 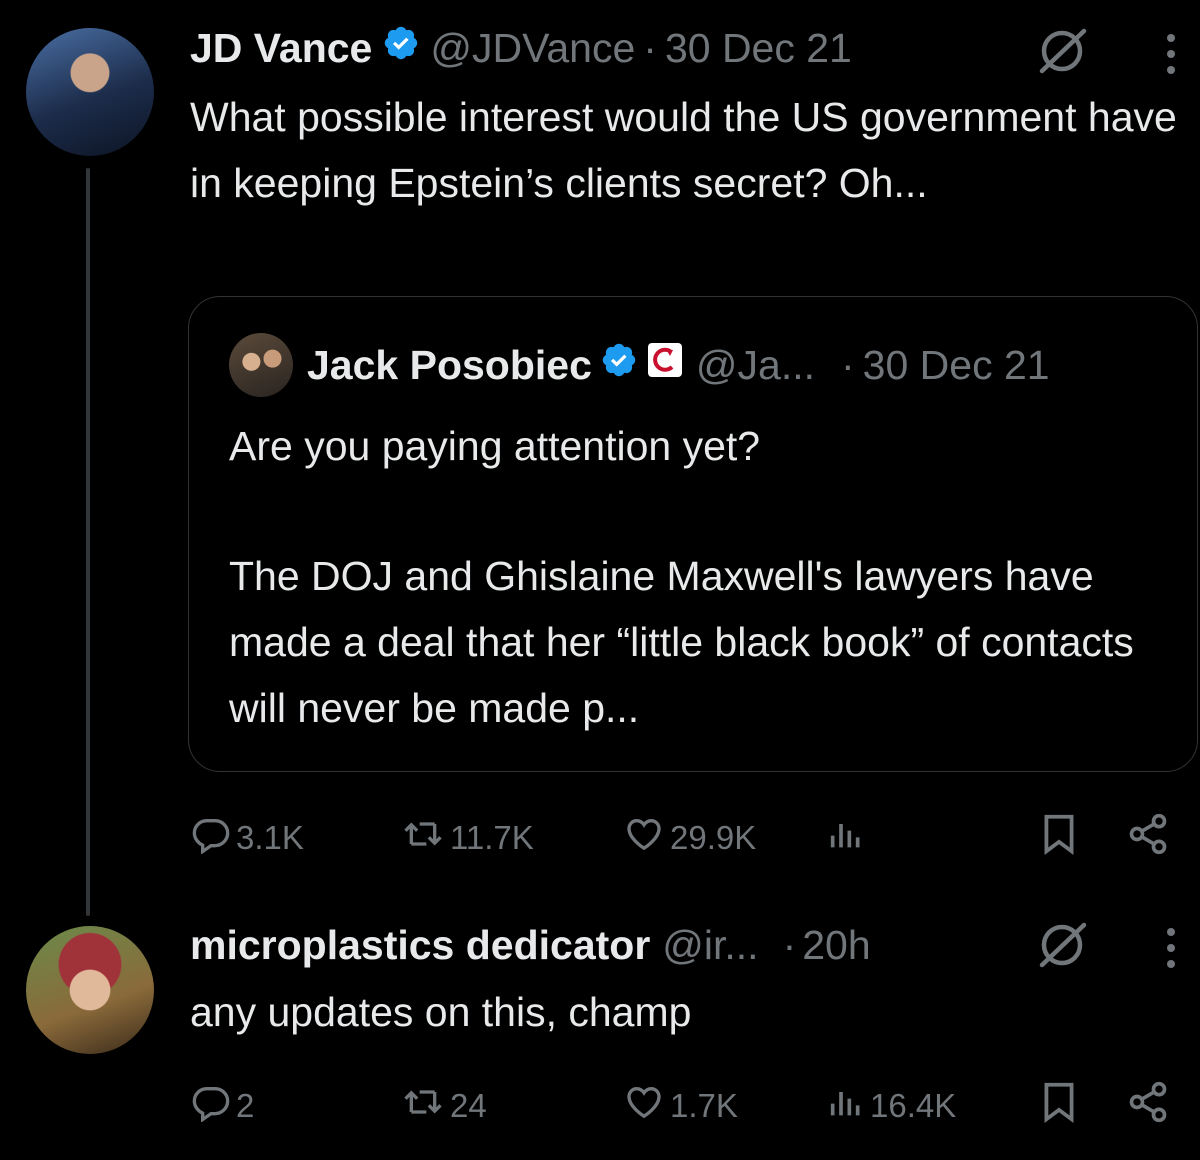 I want to click on quote-text-line1: Are you paying attention yet?, so click(x=495, y=446).